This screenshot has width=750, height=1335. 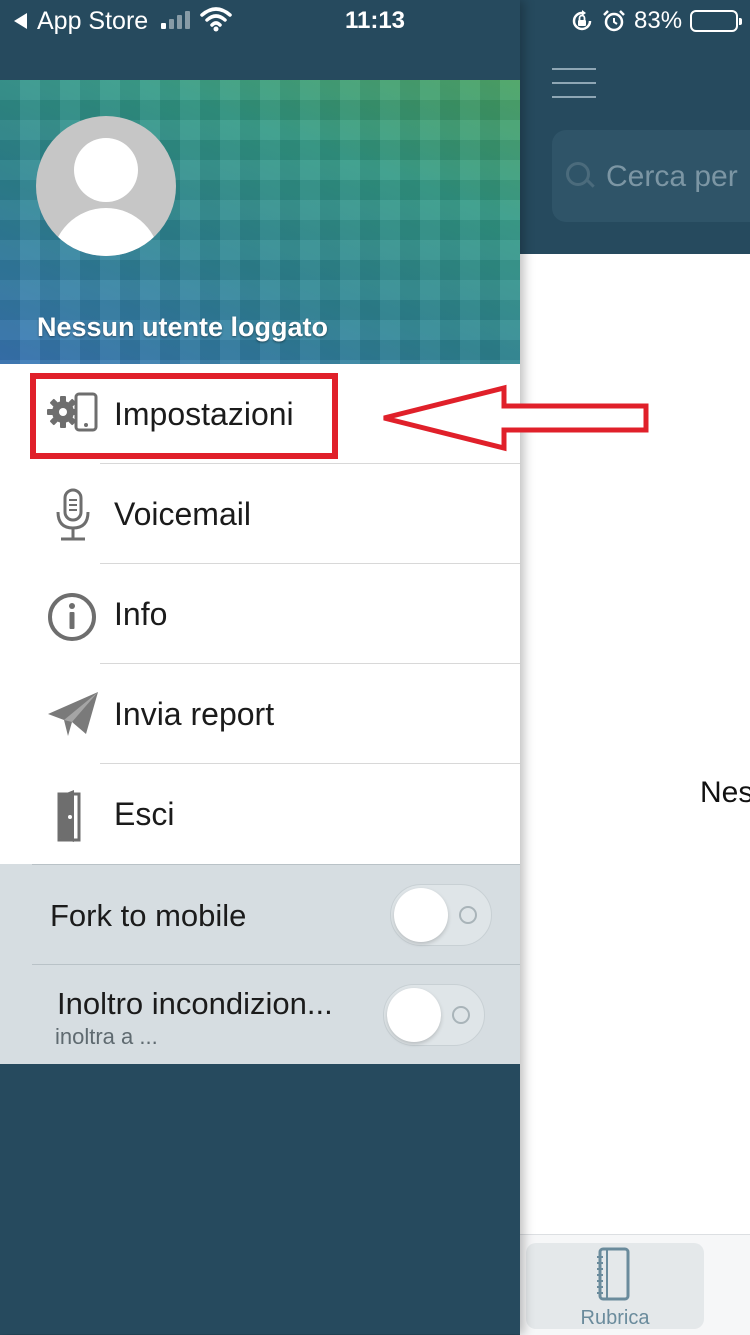 What do you see at coordinates (613, 1274) in the screenshot?
I see `address-book-icon` at bounding box center [613, 1274].